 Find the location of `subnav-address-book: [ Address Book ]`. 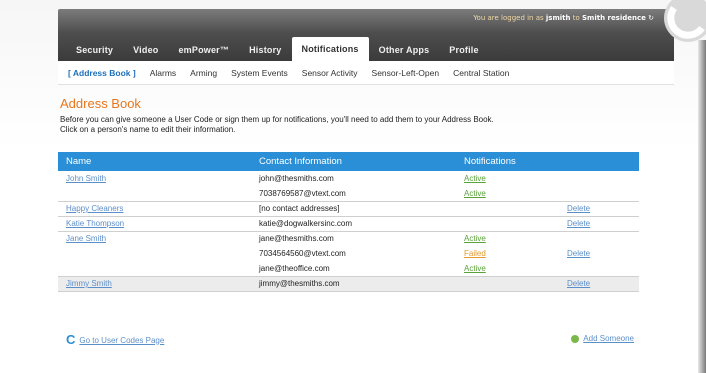

subnav-address-book: [ Address Book ] is located at coordinates (102, 73).